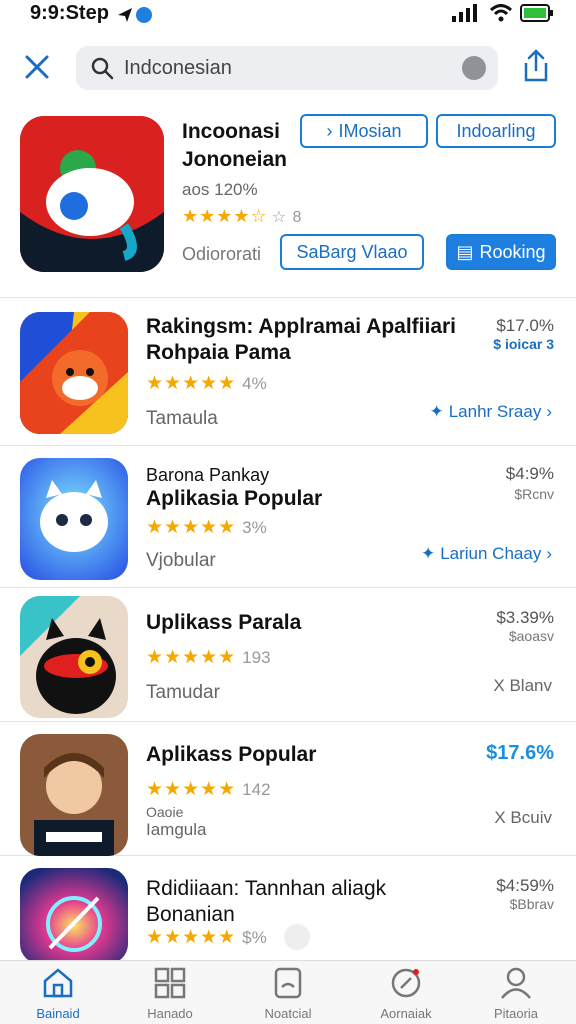  Describe the element at coordinates (181, 560) in the screenshot. I see `app-subtitle: Vjobular` at that location.